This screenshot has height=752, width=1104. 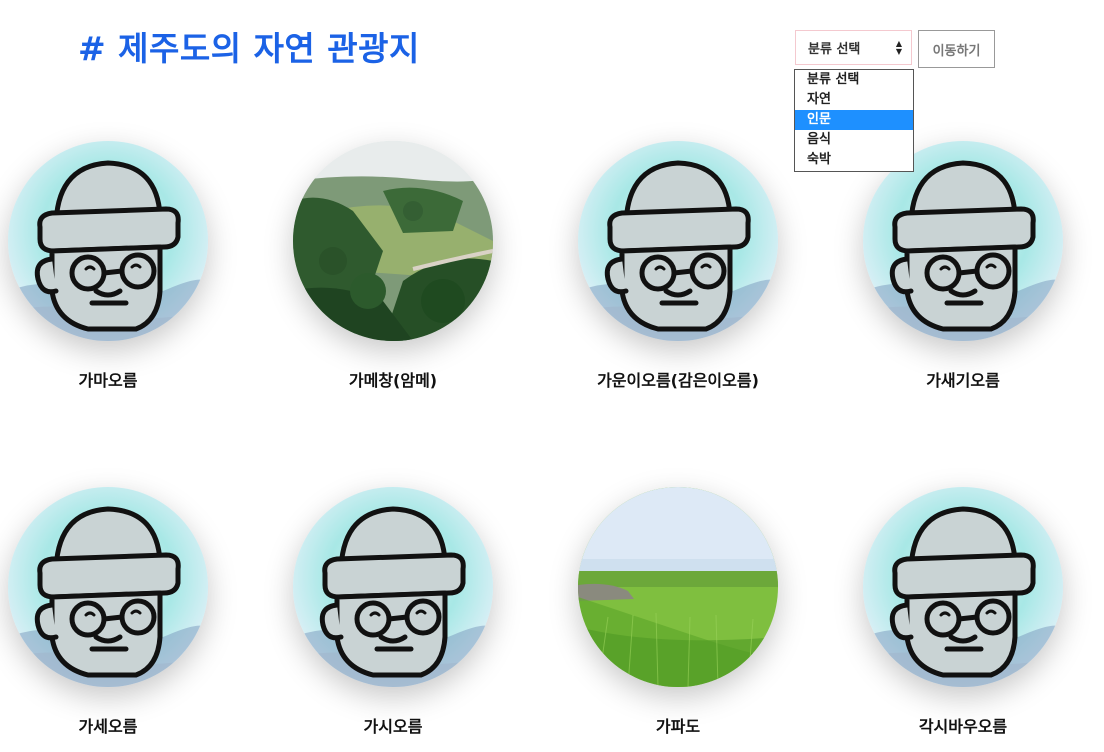 What do you see at coordinates (854, 100) in the screenshot?
I see `dropdown-option-nature: 자연` at bounding box center [854, 100].